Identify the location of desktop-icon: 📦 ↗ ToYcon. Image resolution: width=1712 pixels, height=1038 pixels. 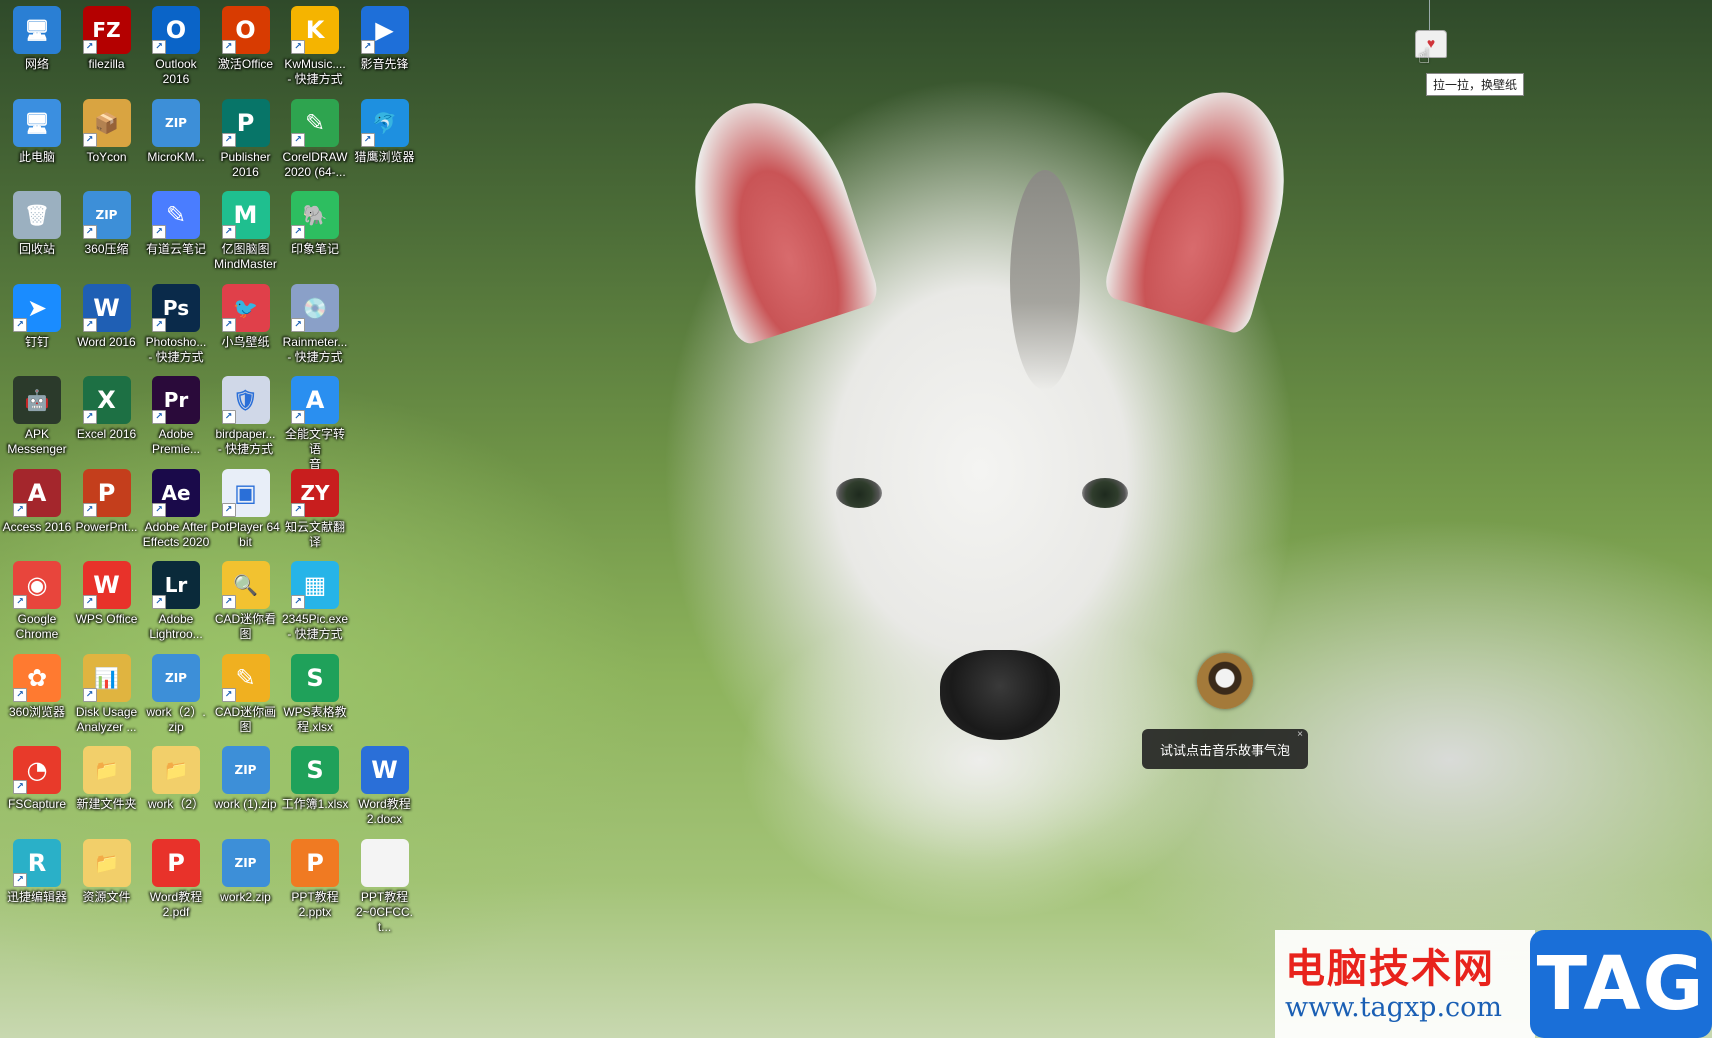
(107, 130).